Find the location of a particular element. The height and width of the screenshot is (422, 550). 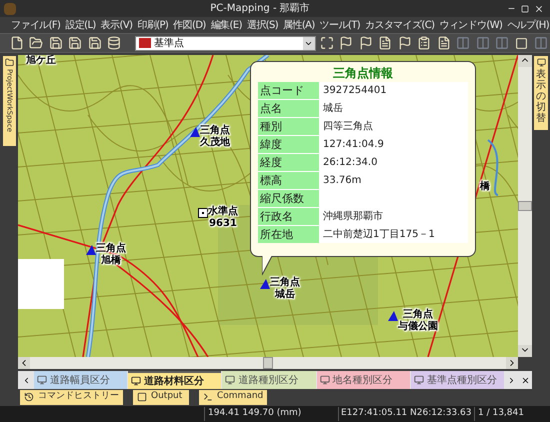

info-label: 点コード is located at coordinates (288, 90).